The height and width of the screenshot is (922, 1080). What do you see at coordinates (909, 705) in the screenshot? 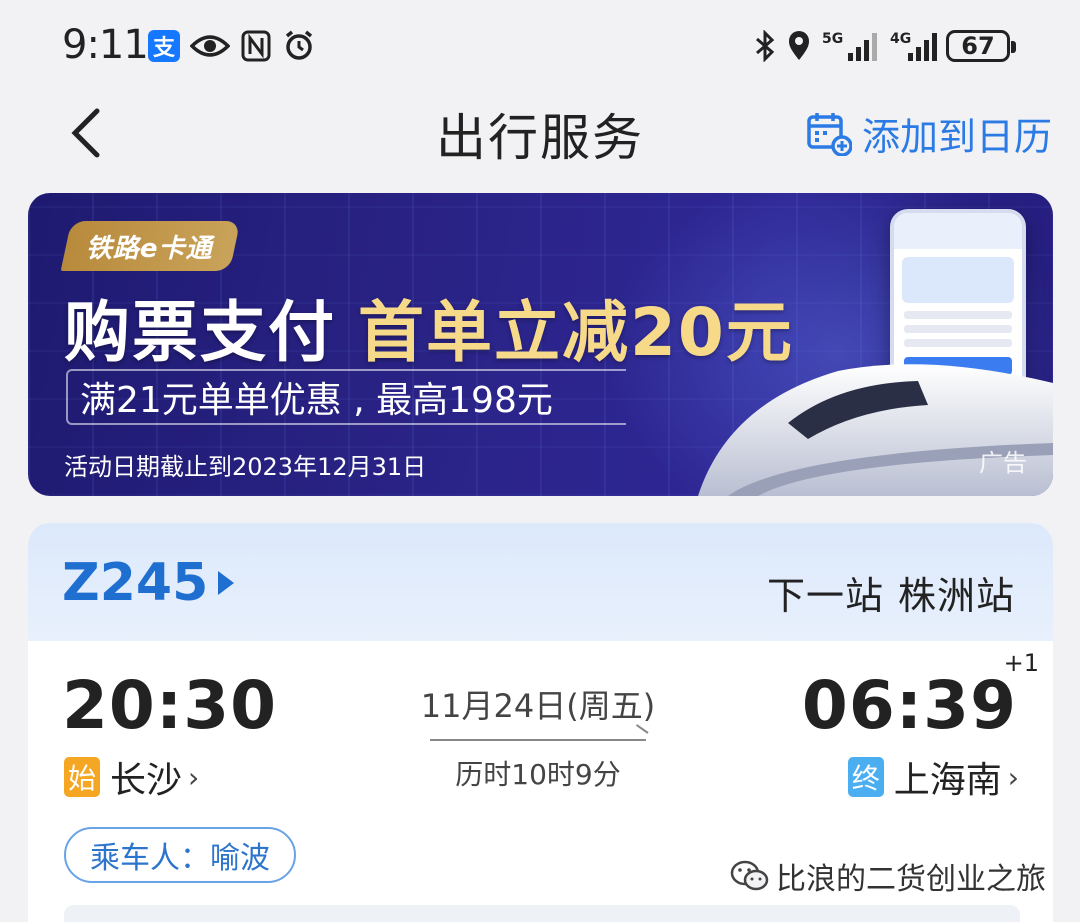
I see `arrival-time: 06:39` at bounding box center [909, 705].